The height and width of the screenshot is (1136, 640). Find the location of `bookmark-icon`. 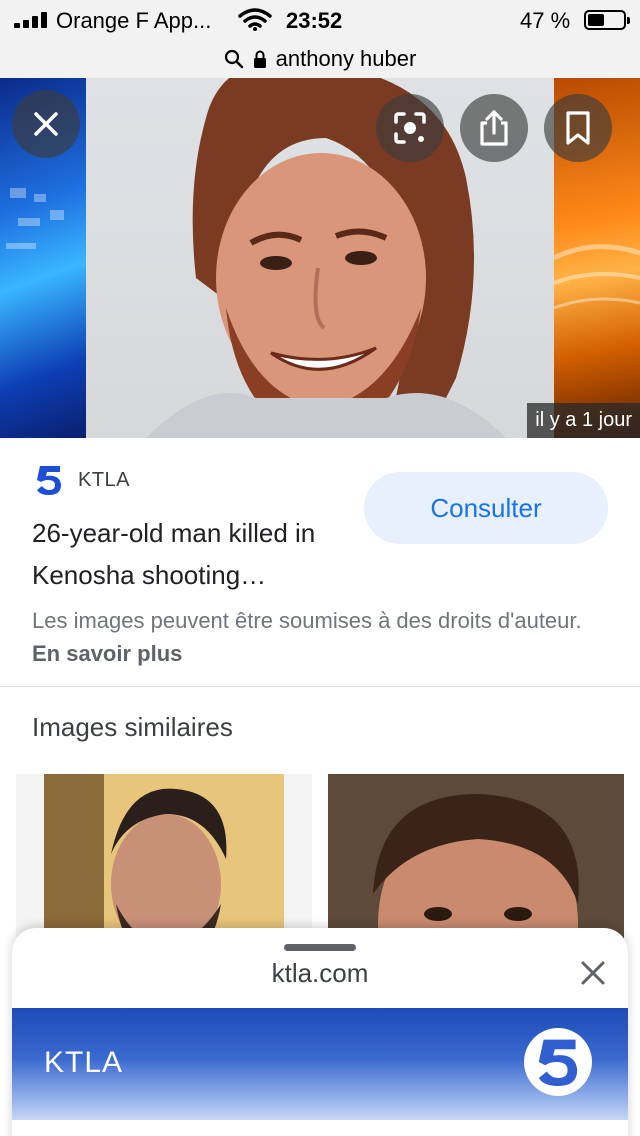

bookmark-icon is located at coordinates (578, 128).